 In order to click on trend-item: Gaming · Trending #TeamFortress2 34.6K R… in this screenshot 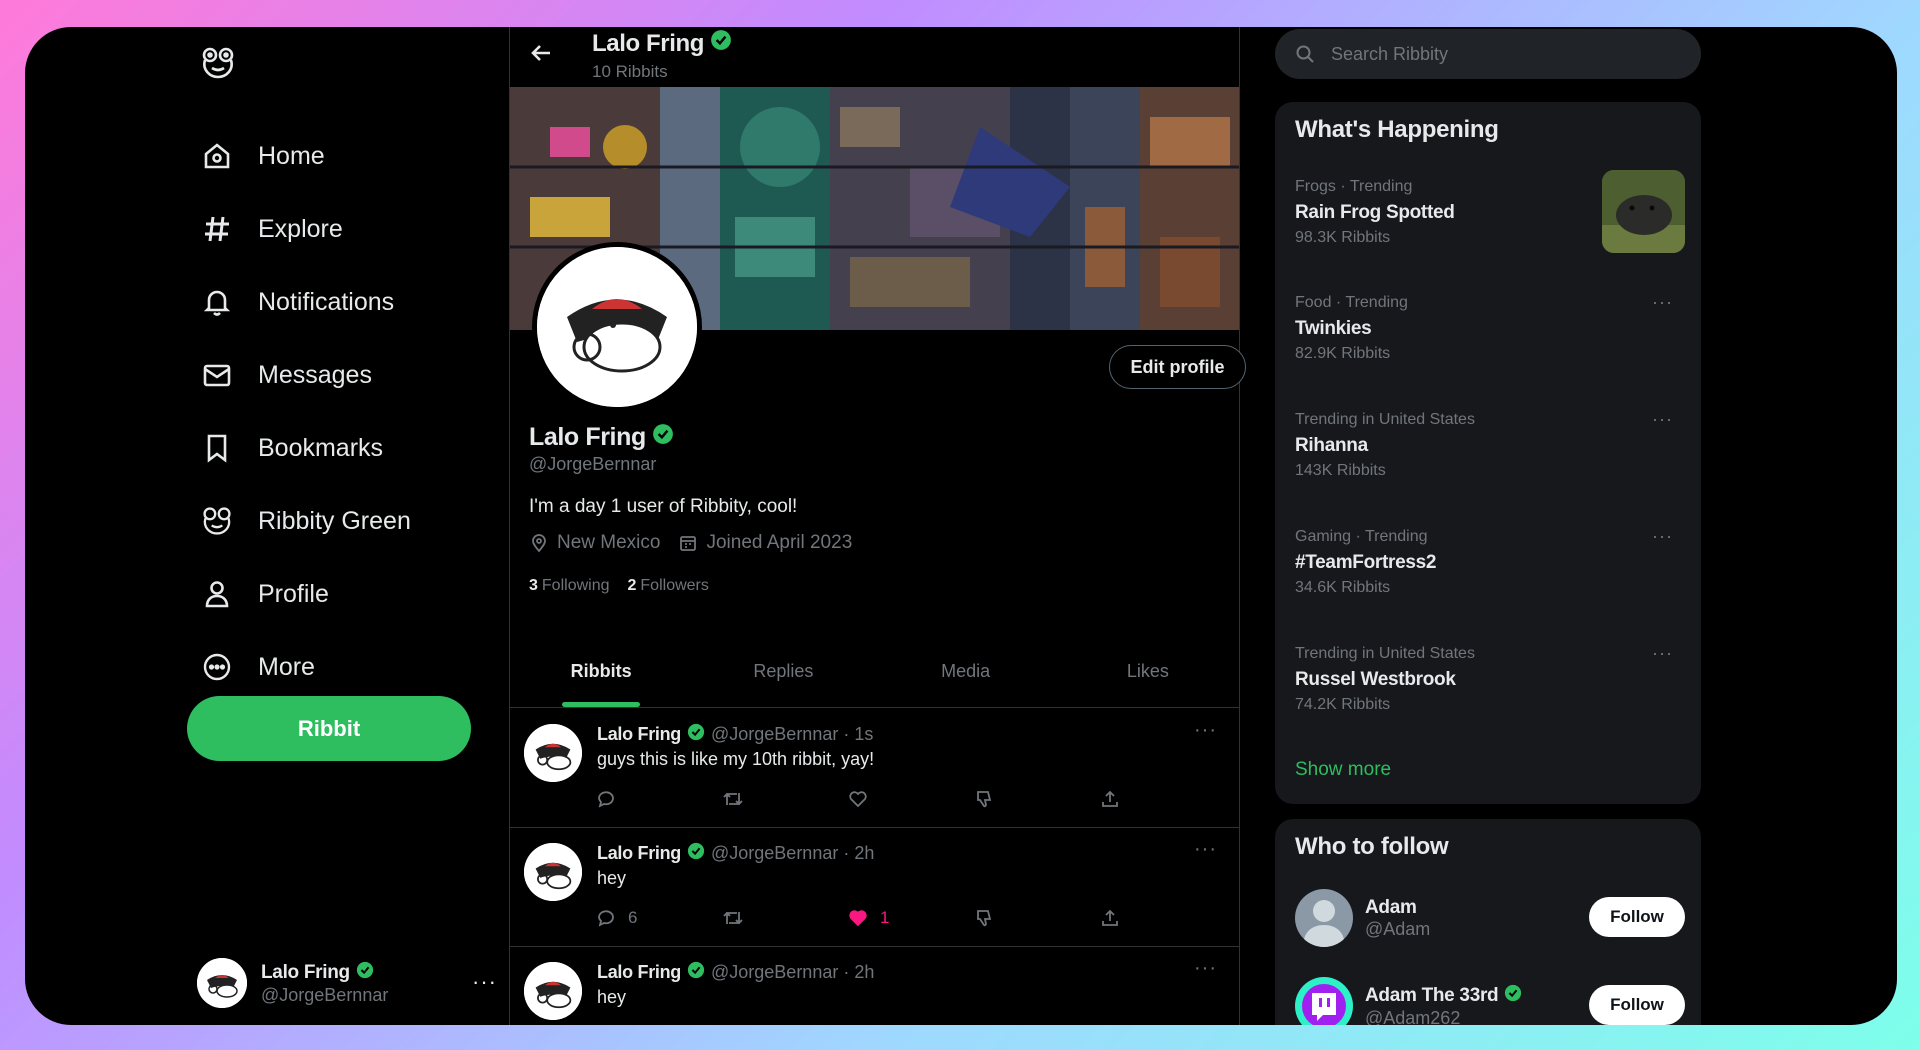, I will do `click(1490, 572)`.